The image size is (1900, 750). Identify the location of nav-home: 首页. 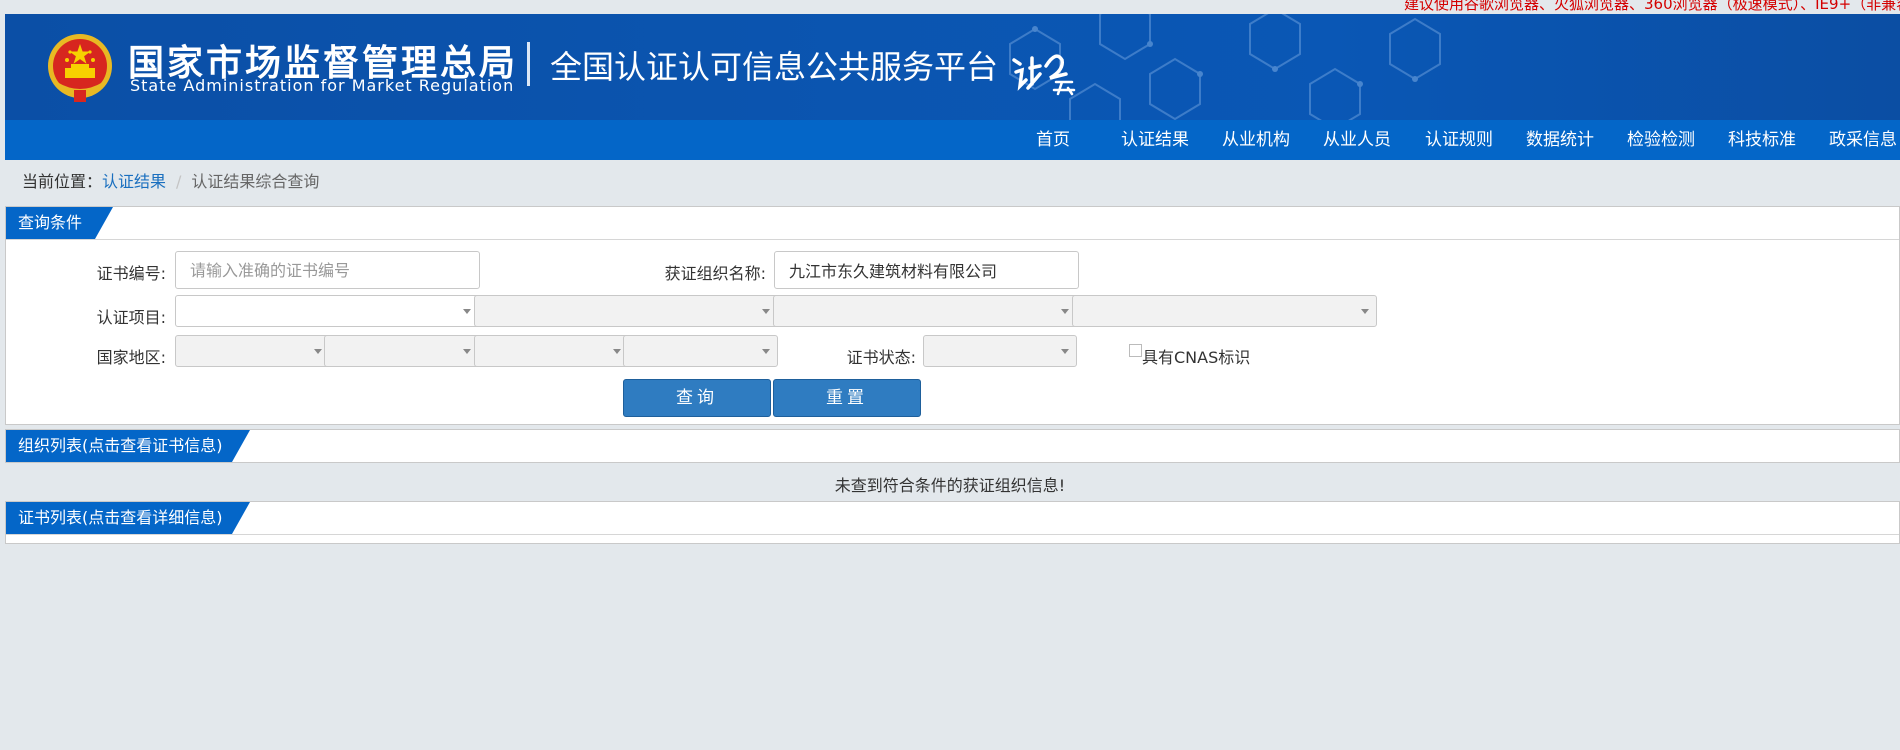
(1053, 140).